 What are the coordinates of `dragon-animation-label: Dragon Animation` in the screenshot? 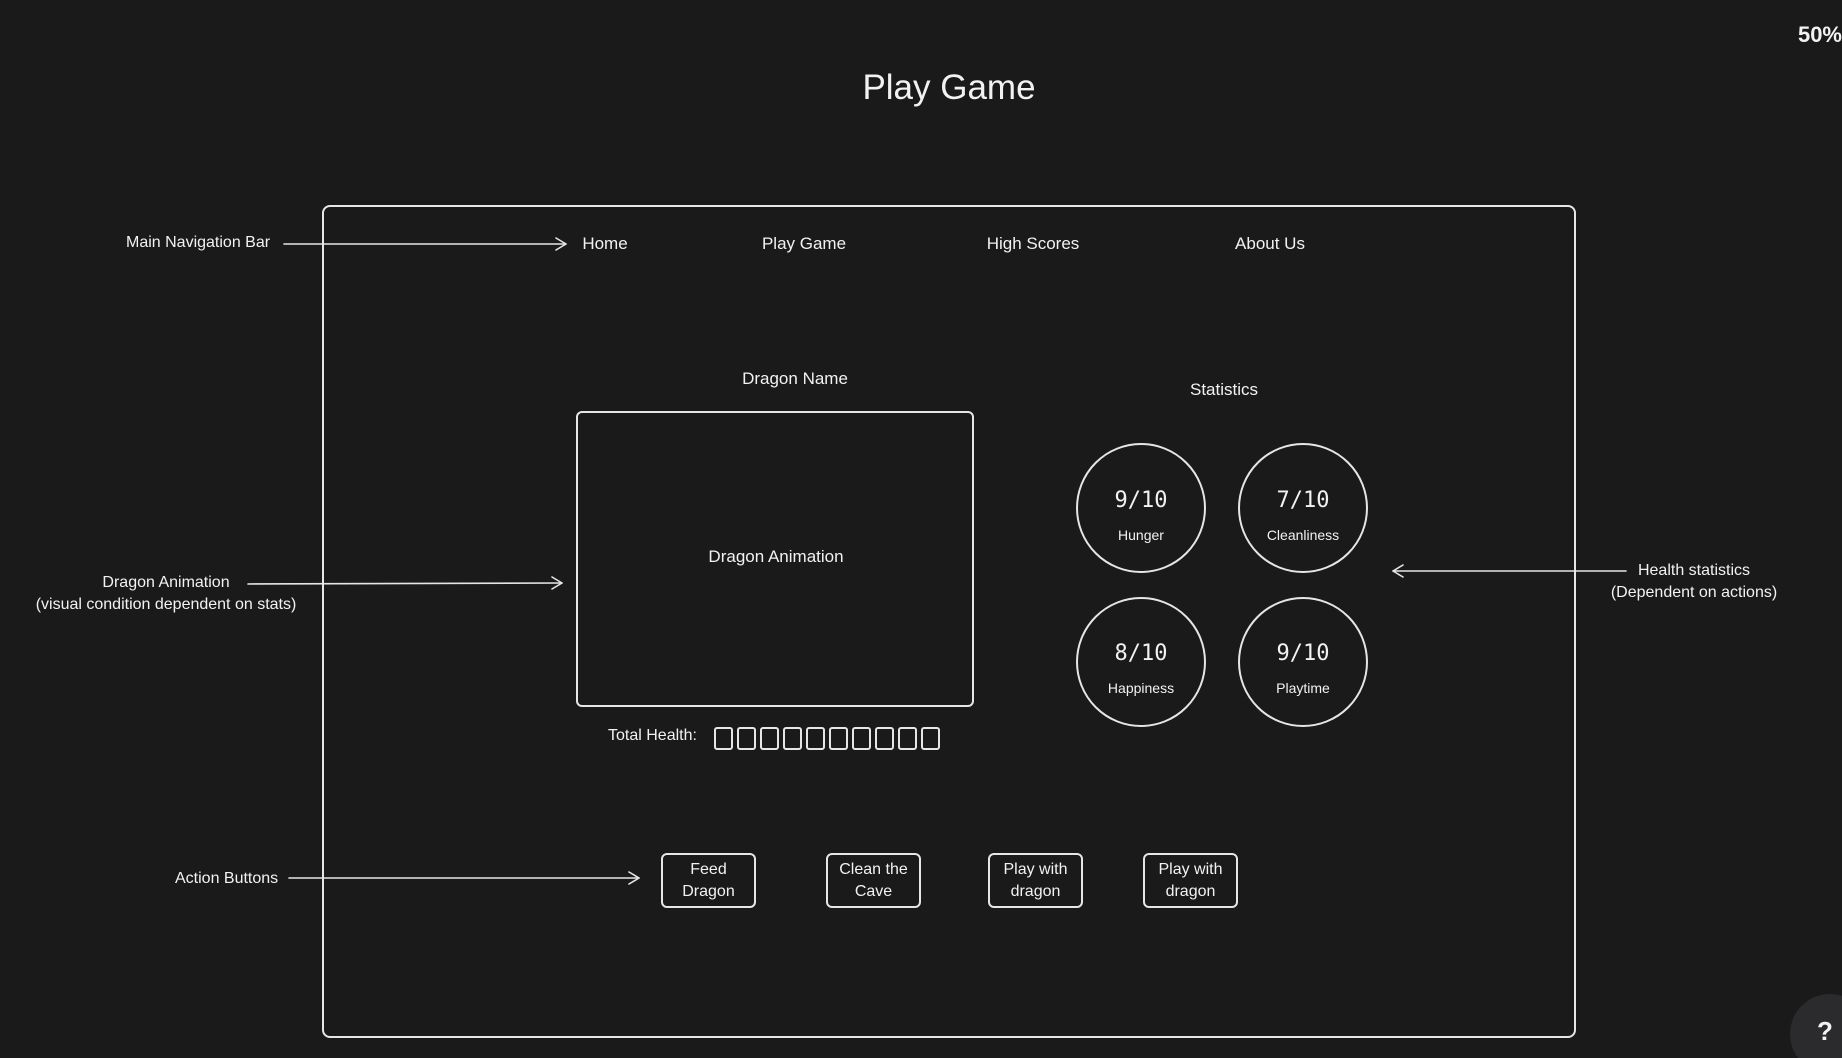 It's located at (776, 556).